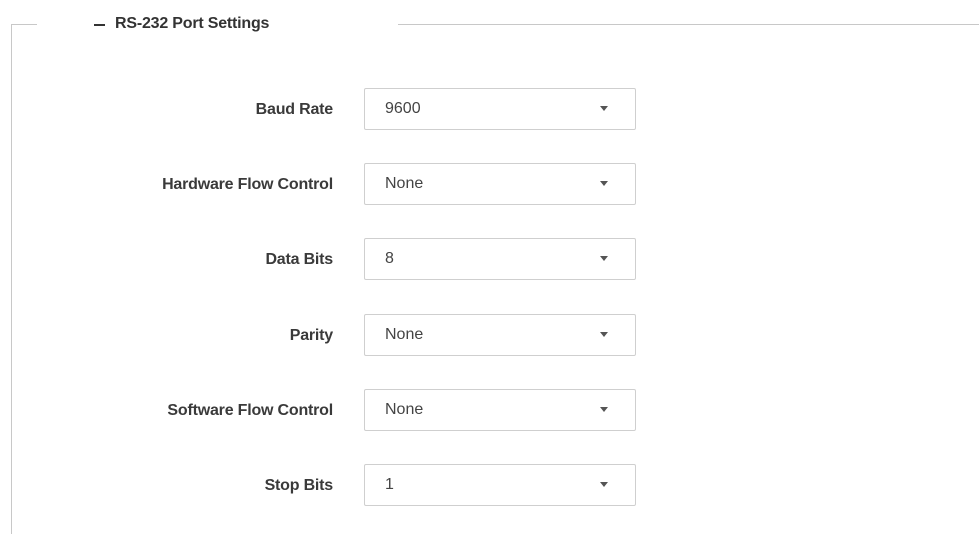 Image resolution: width=979 pixels, height=534 pixels. What do you see at coordinates (500, 109) in the screenshot?
I see `baud-rate-select: 9600` at bounding box center [500, 109].